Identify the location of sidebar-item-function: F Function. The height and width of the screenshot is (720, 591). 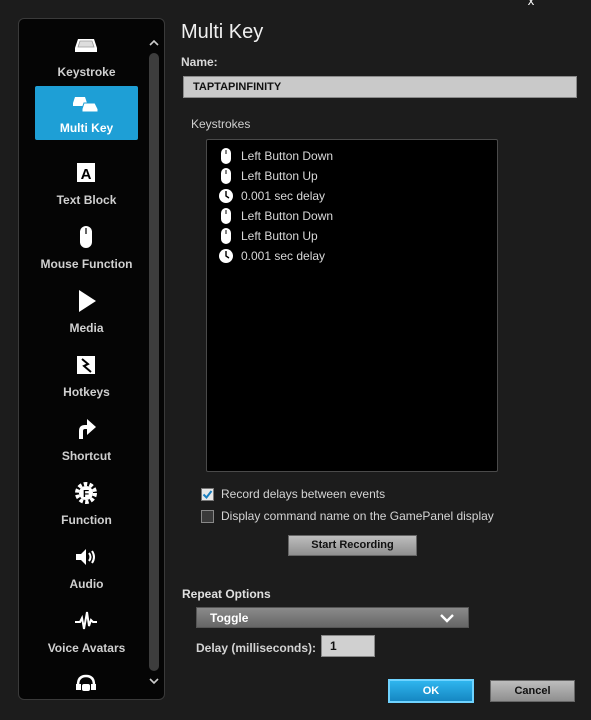
(86, 502).